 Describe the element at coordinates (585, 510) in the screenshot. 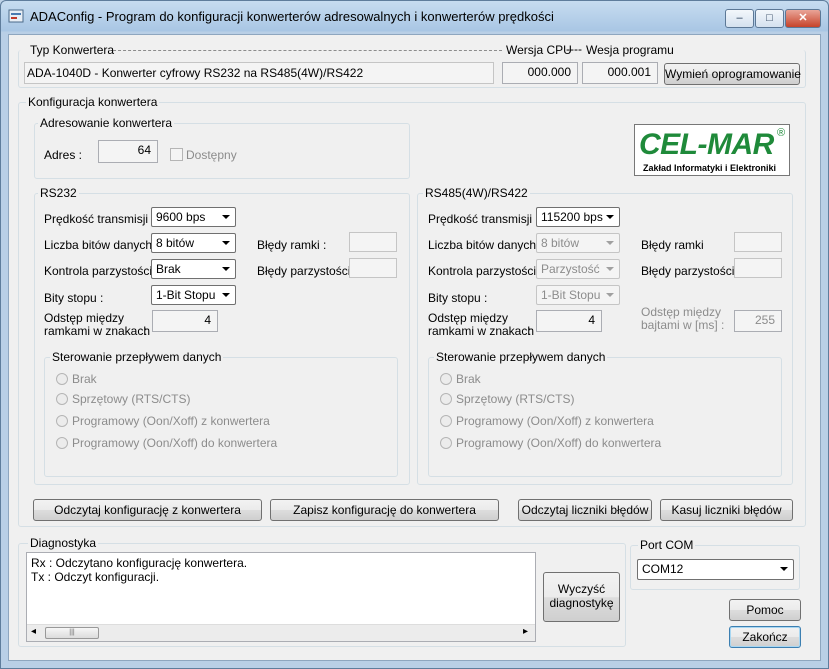

I see `read-error-counters-button: Odczytaj liczniki błędów` at that location.